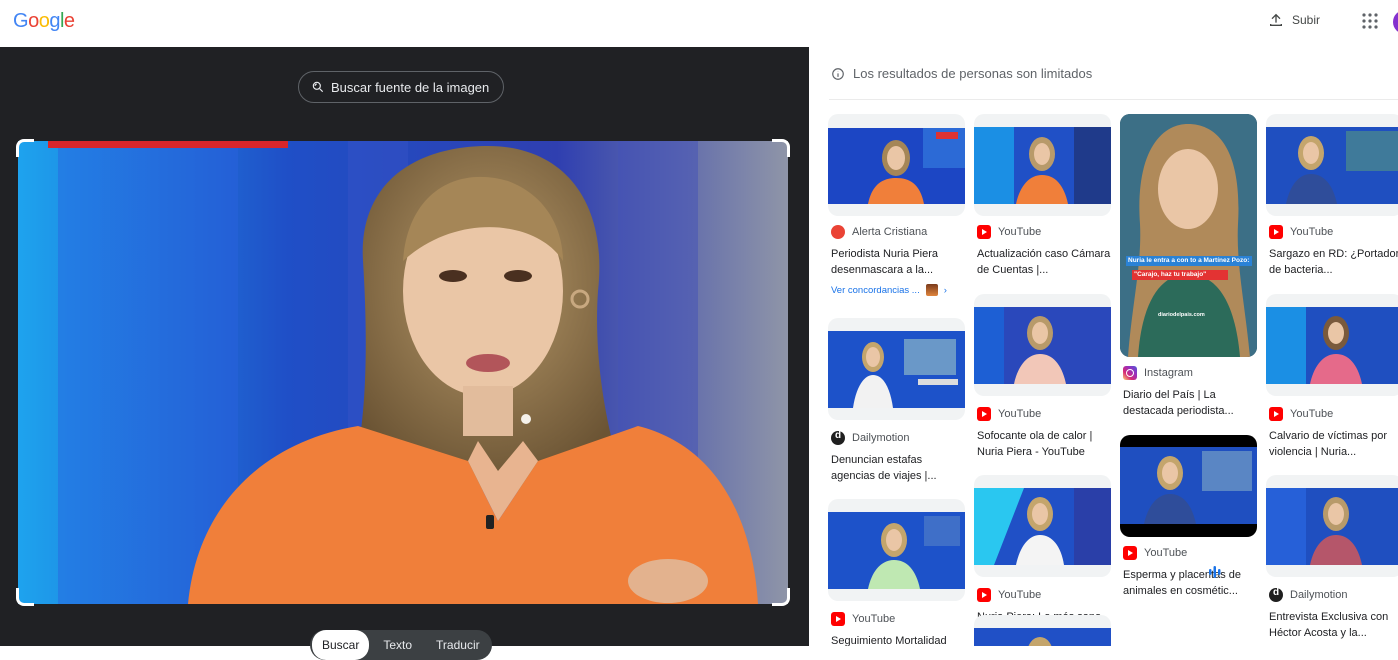 The width and height of the screenshot is (1398, 660). What do you see at coordinates (1306, 20) in the screenshot?
I see `upload-label: Subir` at bounding box center [1306, 20].